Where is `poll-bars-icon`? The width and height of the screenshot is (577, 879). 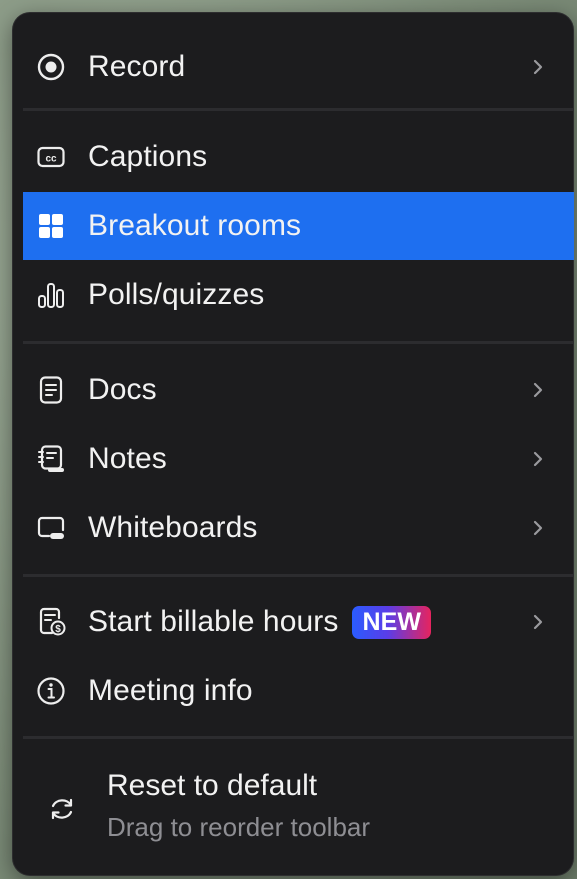
poll-bars-icon is located at coordinates (51, 295).